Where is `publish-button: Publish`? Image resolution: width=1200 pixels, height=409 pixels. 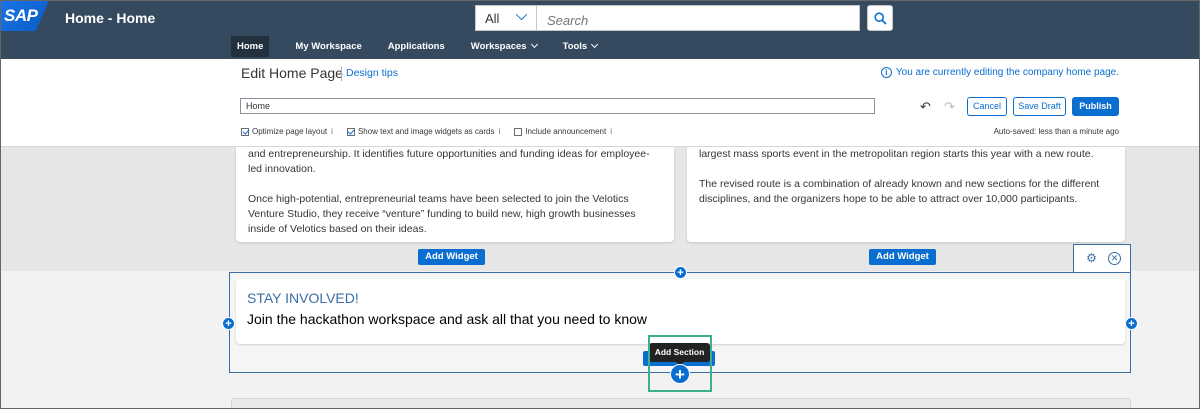 publish-button: Publish is located at coordinates (1095, 106).